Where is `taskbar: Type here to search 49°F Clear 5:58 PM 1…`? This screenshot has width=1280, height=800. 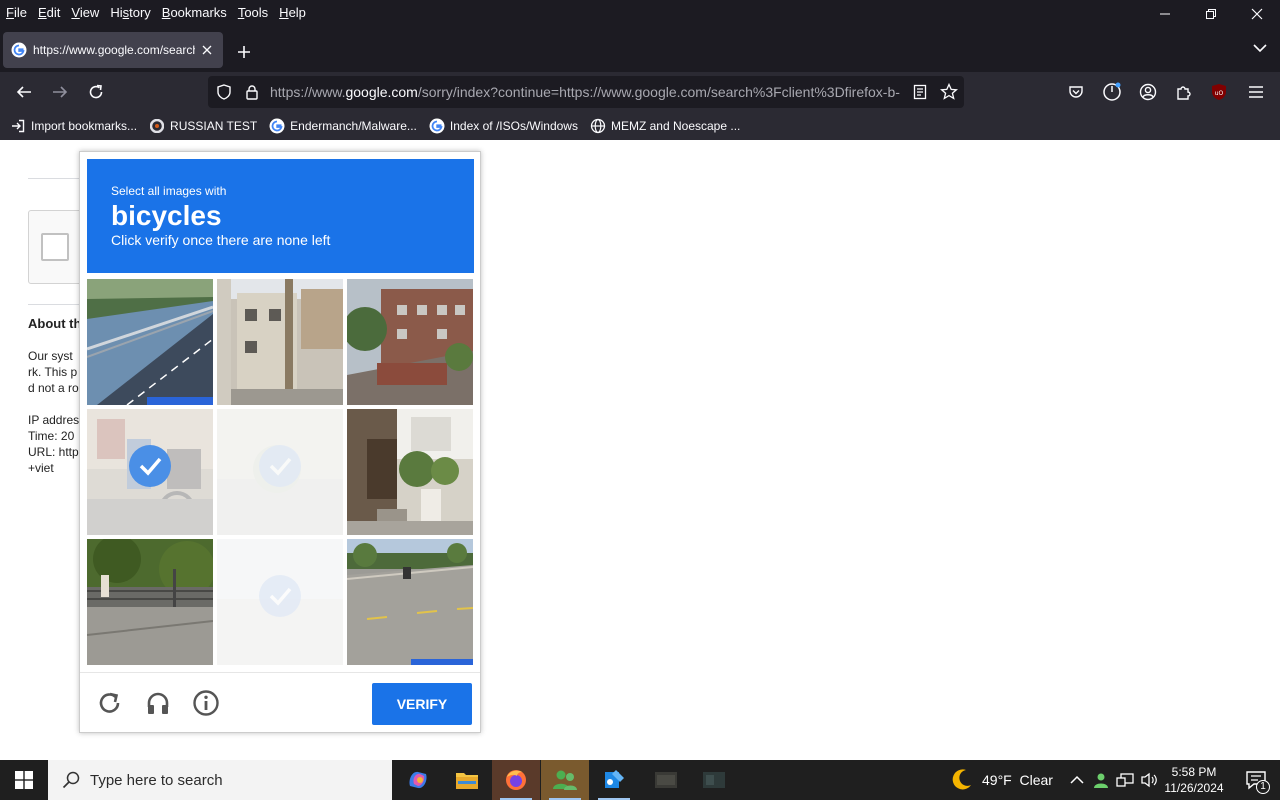 taskbar: Type here to search 49°F Clear 5:58 PM 1… is located at coordinates (640, 780).